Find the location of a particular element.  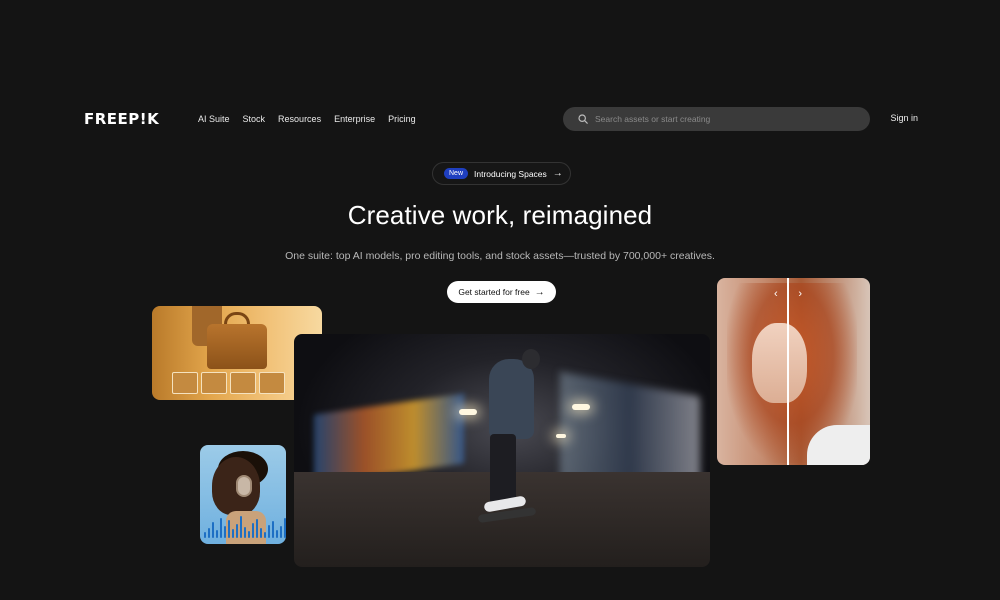

portrait-compare-card: ‹ › is located at coordinates (793, 371).